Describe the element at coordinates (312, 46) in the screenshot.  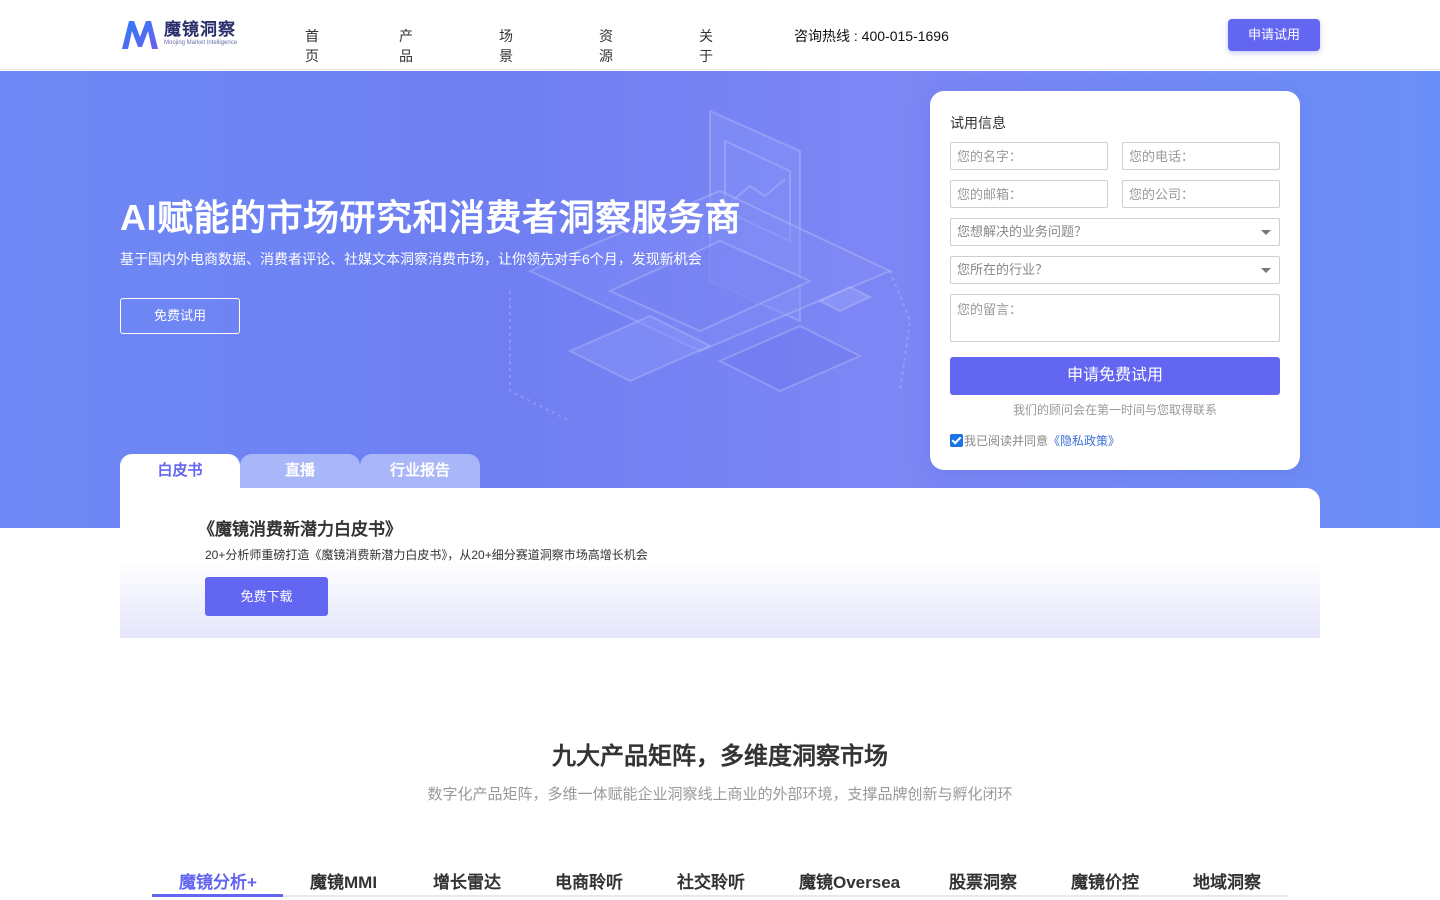
I see `nav-home: 首页` at that location.